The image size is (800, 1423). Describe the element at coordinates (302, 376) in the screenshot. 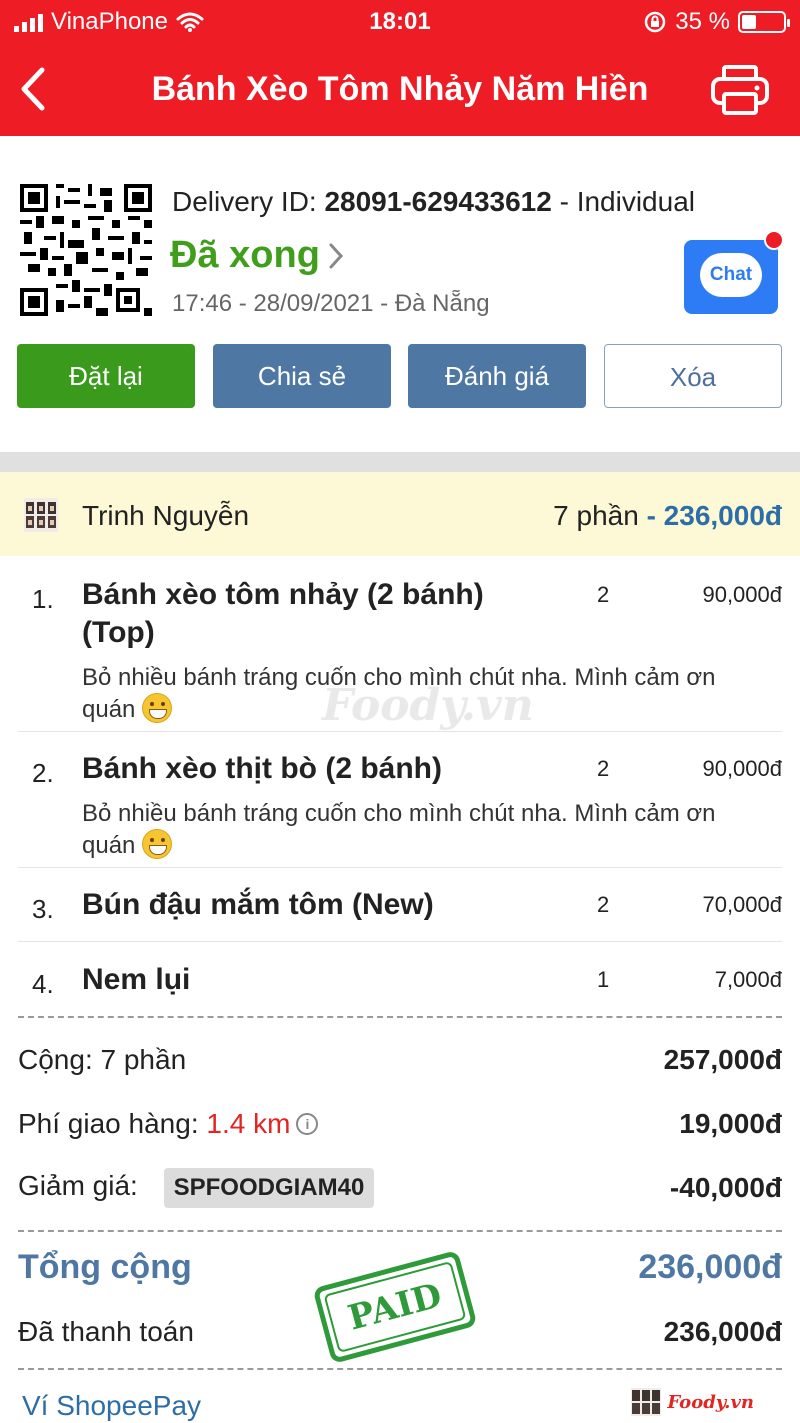

I see `share-button: Chia sẻ` at that location.